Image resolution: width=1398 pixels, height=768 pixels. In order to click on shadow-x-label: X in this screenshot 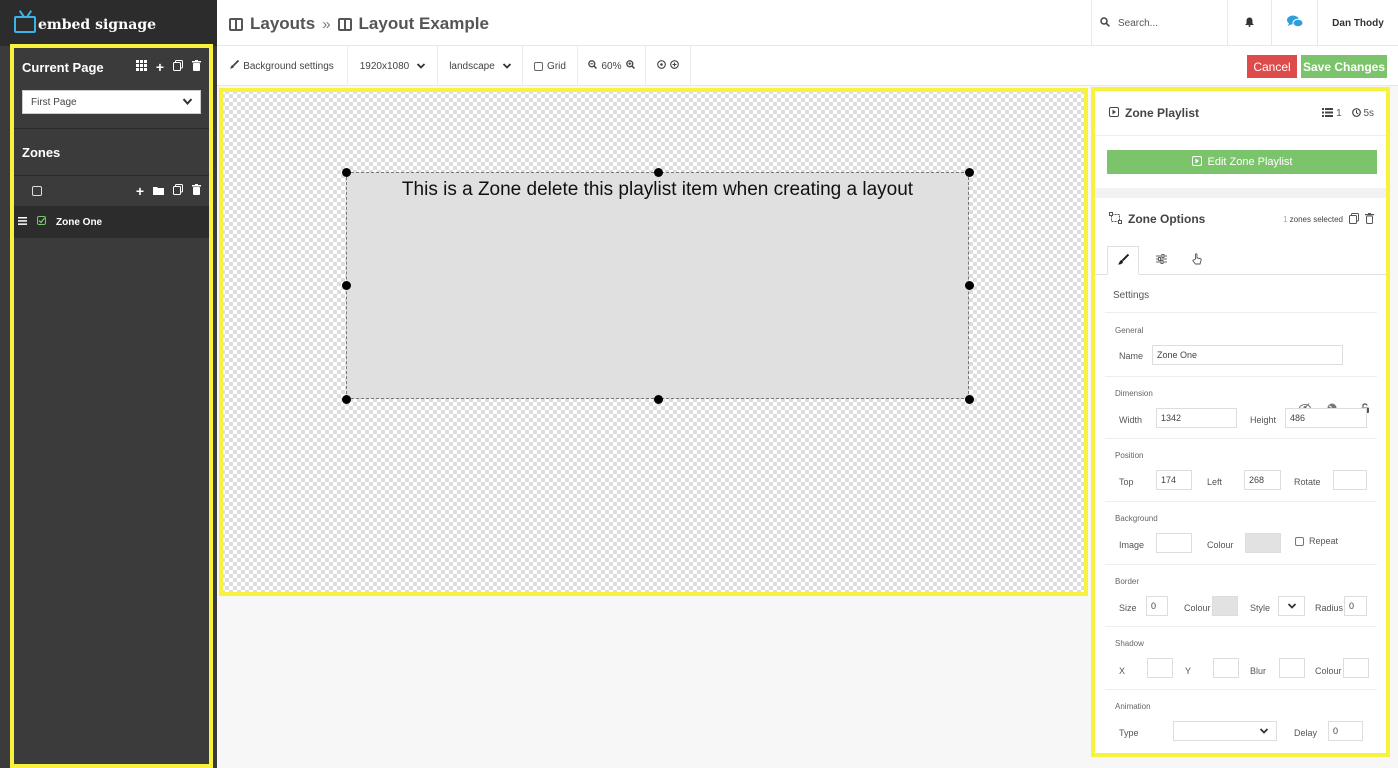, I will do `click(1122, 671)`.